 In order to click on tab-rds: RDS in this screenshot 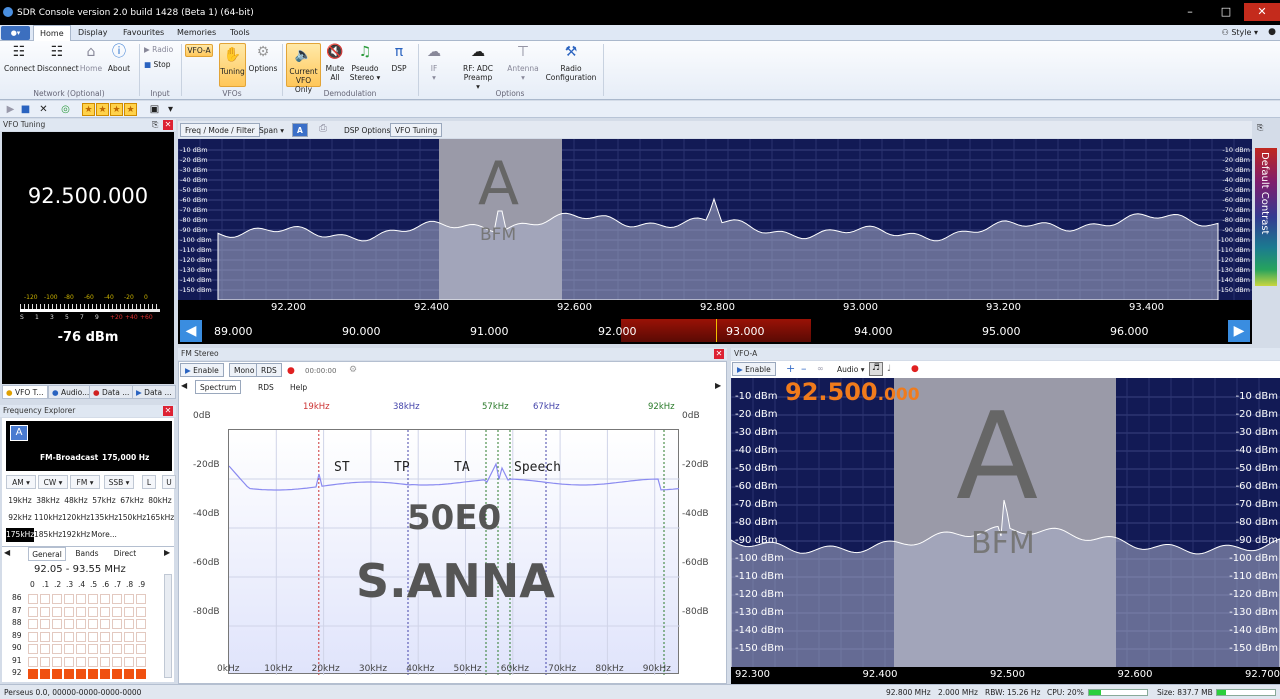, I will do `click(266, 387)`.